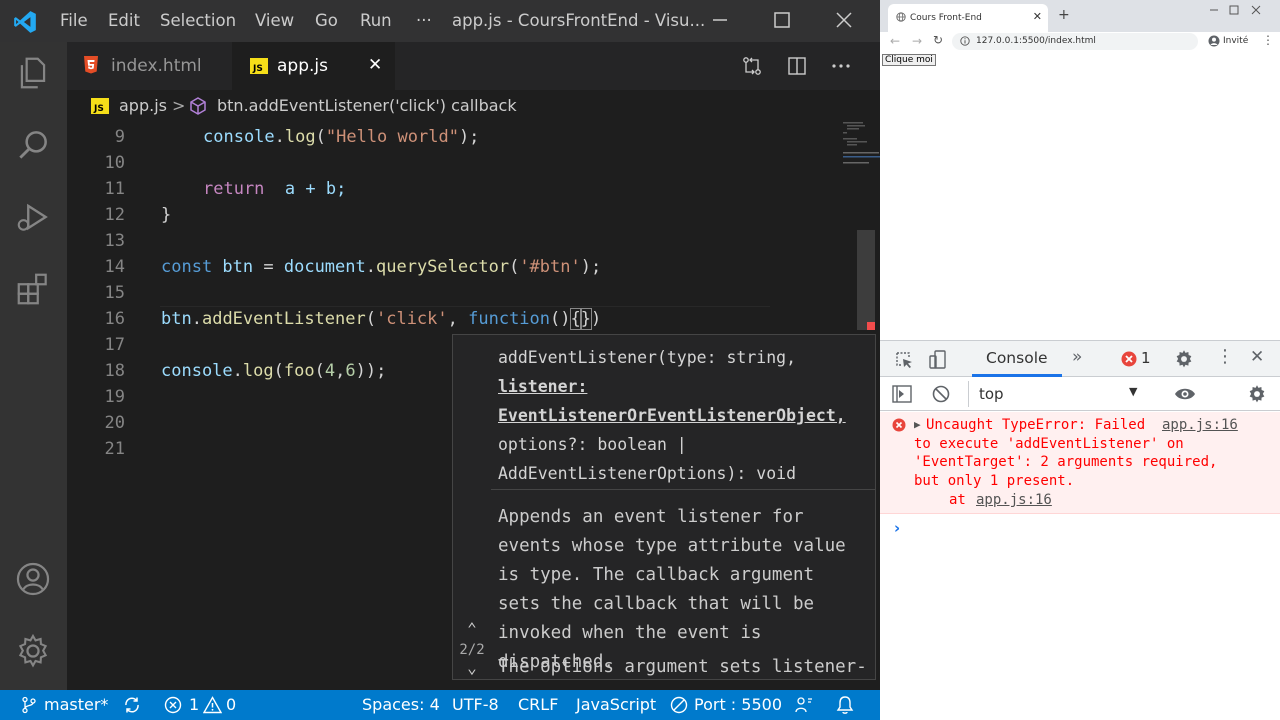 This screenshot has height=720, width=1280. What do you see at coordinates (679, 705) in the screenshot?
I see `no-entry-icon` at bounding box center [679, 705].